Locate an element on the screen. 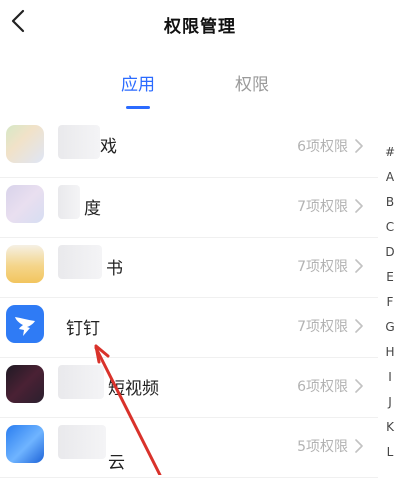 This screenshot has height=478, width=400. page-title: 权限管理 is located at coordinates (200, 26).